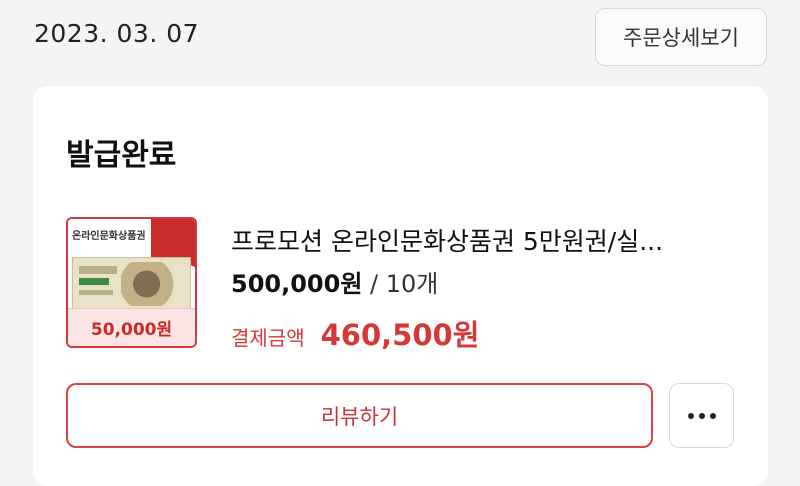  I want to click on paid-amount-label: 결제금액, so click(268, 338).